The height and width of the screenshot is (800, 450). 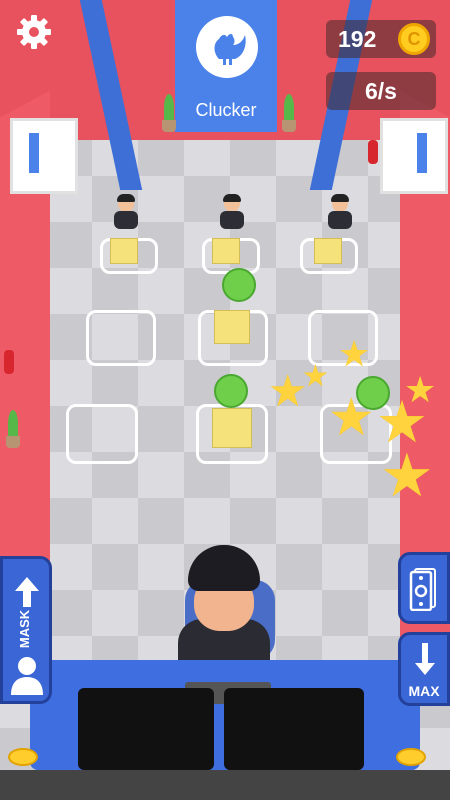 I want to click on income-rate-value: 6/s, so click(x=381, y=91).